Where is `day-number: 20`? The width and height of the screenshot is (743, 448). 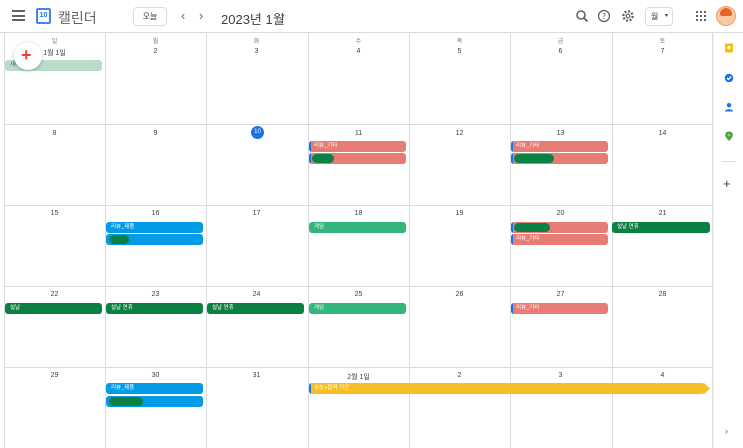 day-number: 20 is located at coordinates (560, 213).